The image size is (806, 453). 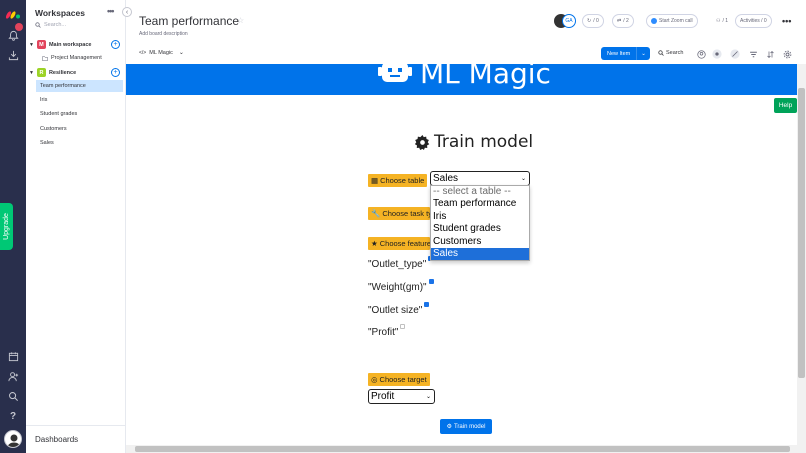 I want to click on table-option-customers: Customers, so click(x=480, y=242).